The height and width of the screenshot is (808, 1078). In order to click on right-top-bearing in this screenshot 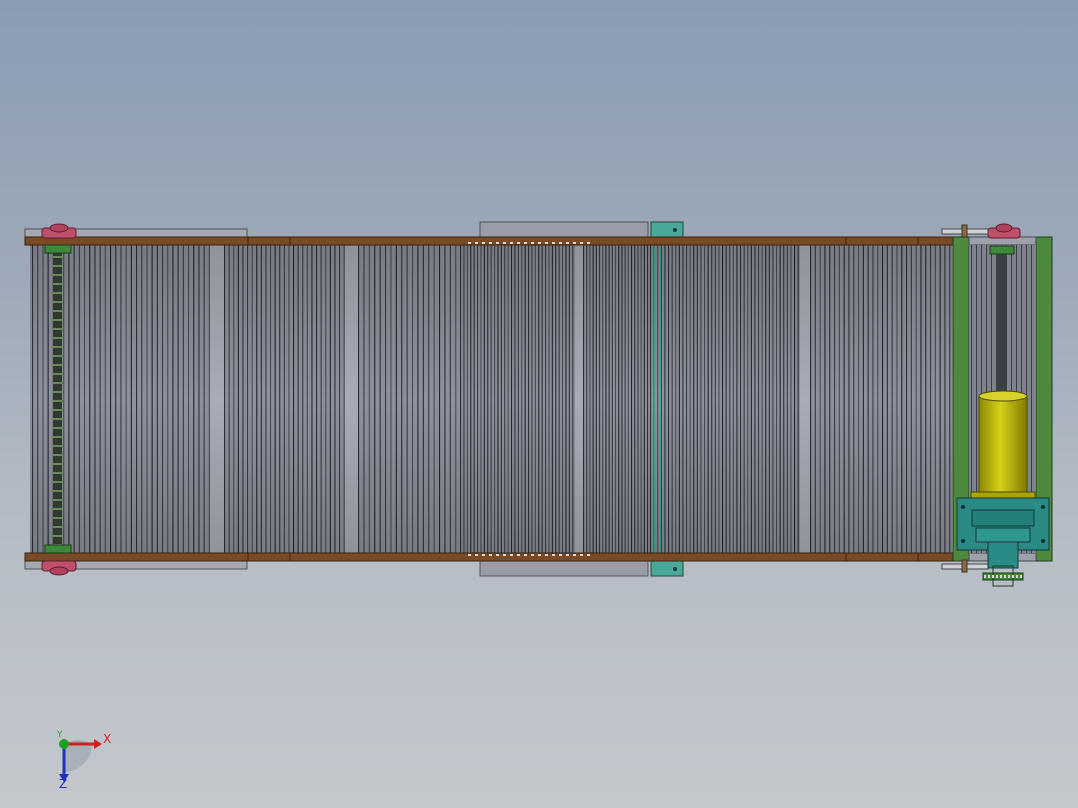, I will do `click(1004, 231)`.